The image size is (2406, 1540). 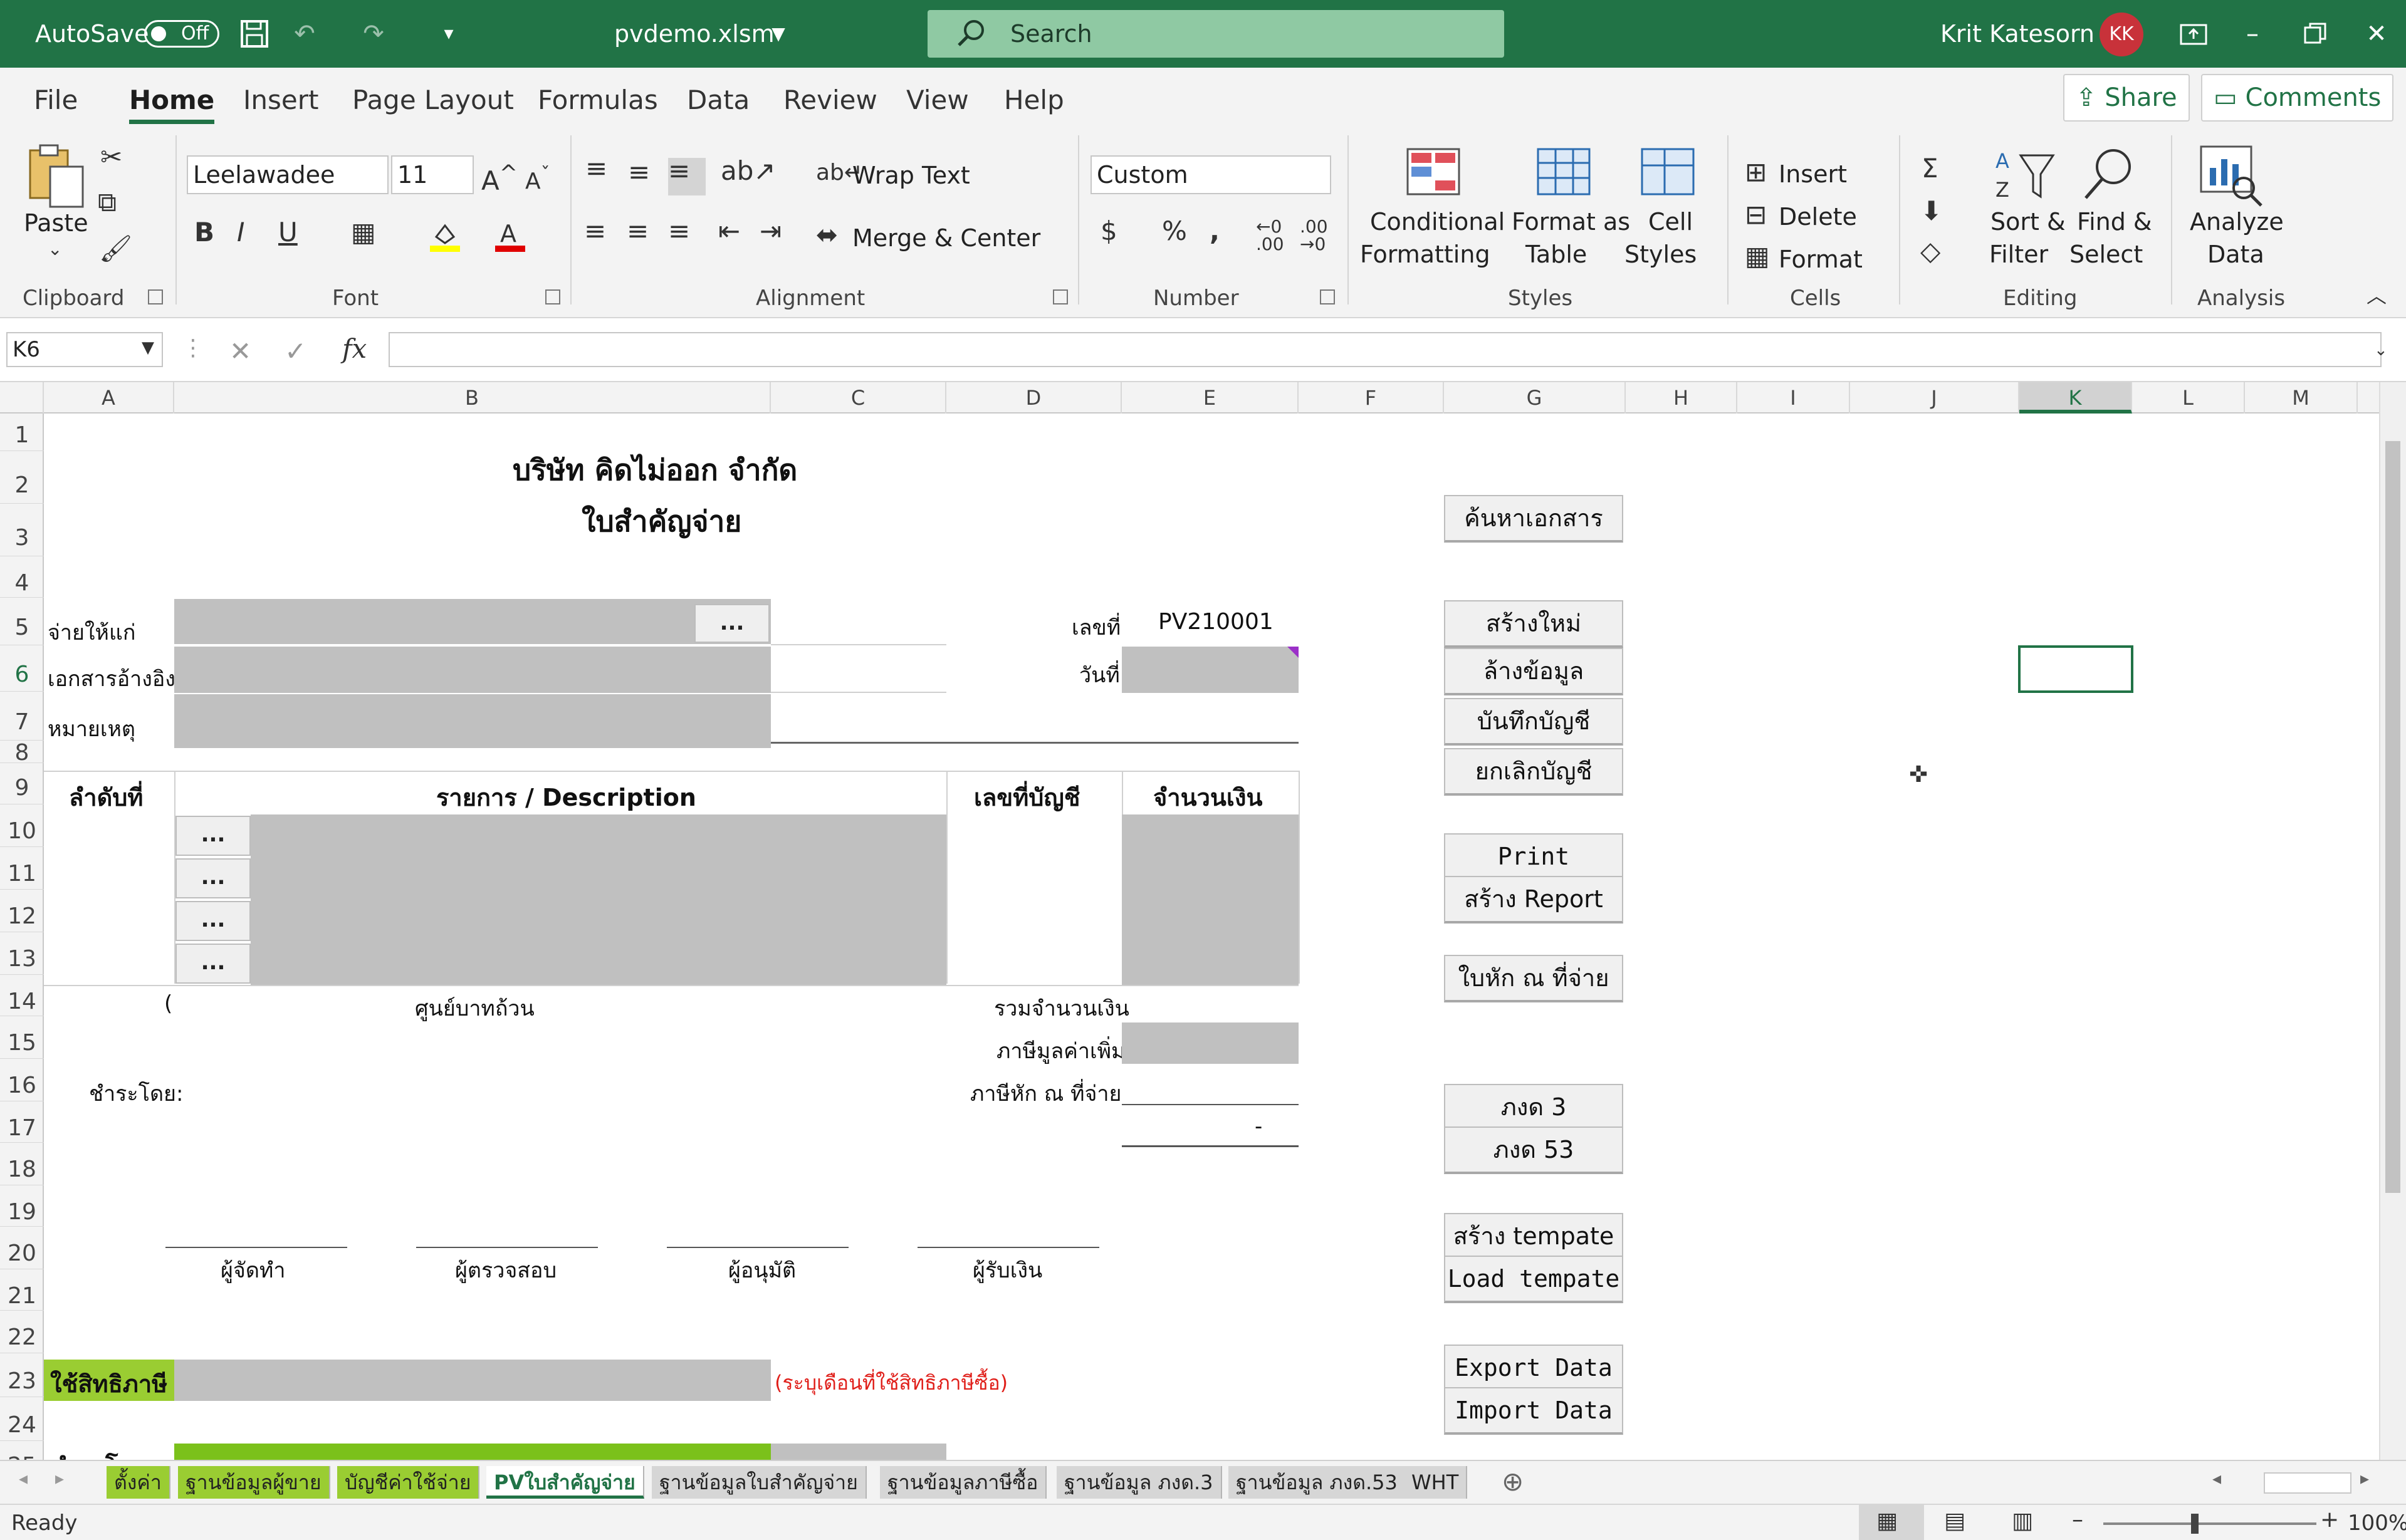 What do you see at coordinates (2231, 177) in the screenshot?
I see `analyze-data-icon` at bounding box center [2231, 177].